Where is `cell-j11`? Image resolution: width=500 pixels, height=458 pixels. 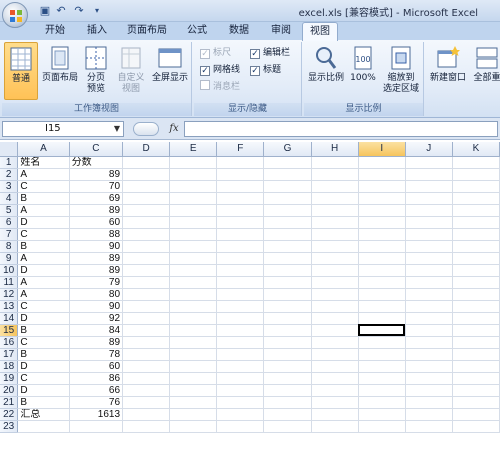
cell-j11 is located at coordinates (429, 282).